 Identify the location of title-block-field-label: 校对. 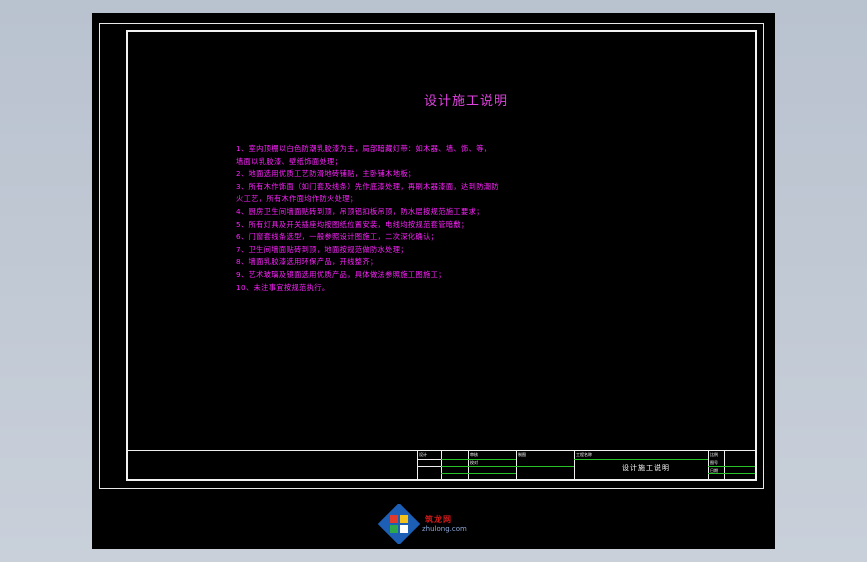
(474, 462).